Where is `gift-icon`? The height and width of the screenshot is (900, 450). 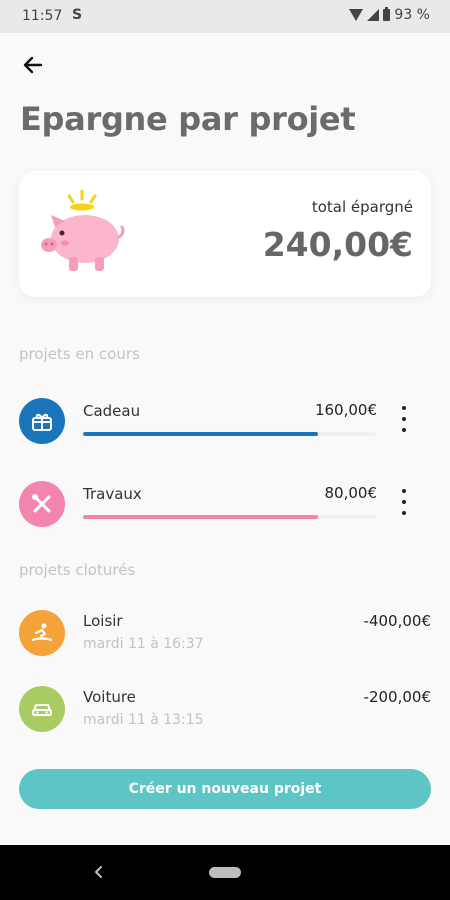 gift-icon is located at coordinates (42, 422).